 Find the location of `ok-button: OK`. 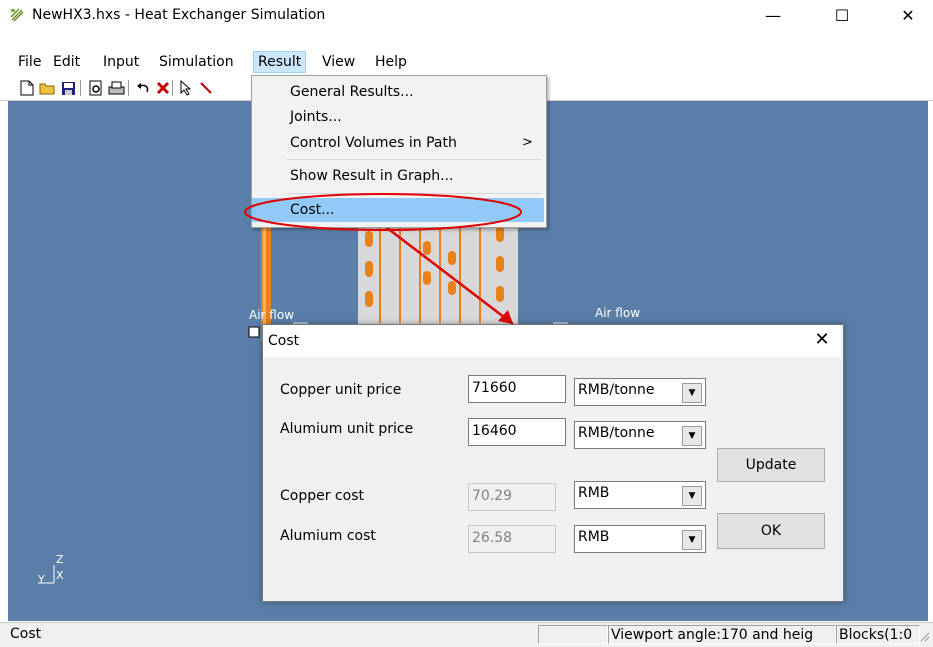

ok-button: OK is located at coordinates (771, 531).